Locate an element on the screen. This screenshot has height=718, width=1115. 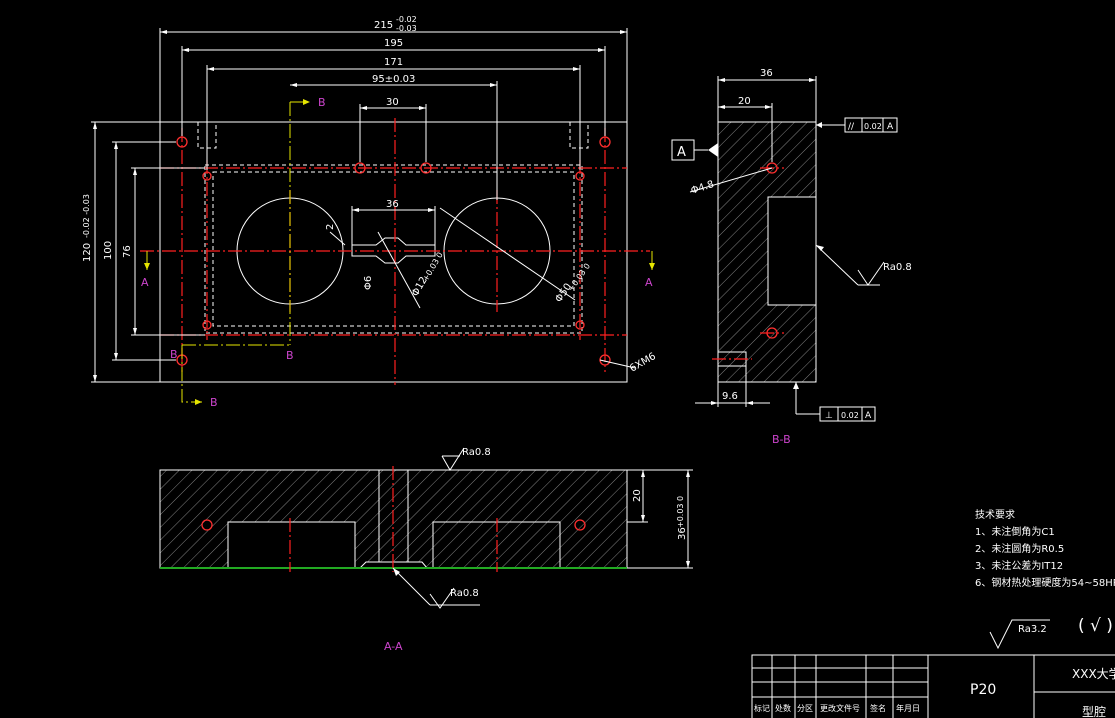
section-label-a-right: A is located at coordinates (649, 282).